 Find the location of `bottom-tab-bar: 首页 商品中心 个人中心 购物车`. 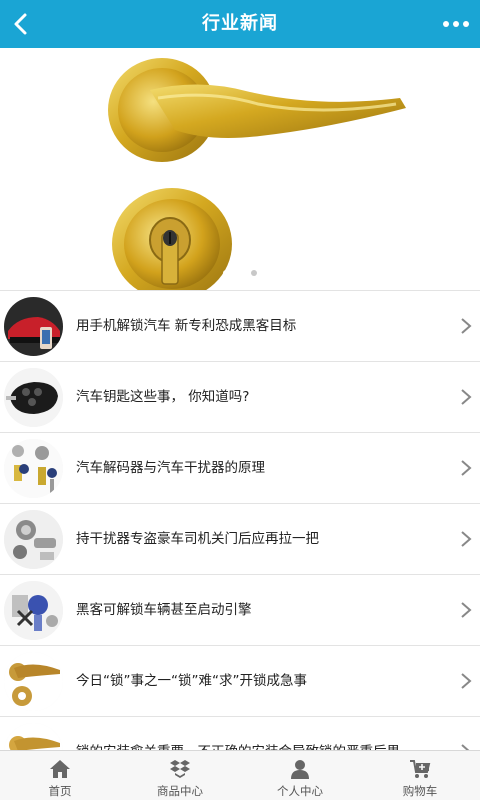

bottom-tab-bar: 首页 商品中心 个人中心 购物车 is located at coordinates (240, 775).